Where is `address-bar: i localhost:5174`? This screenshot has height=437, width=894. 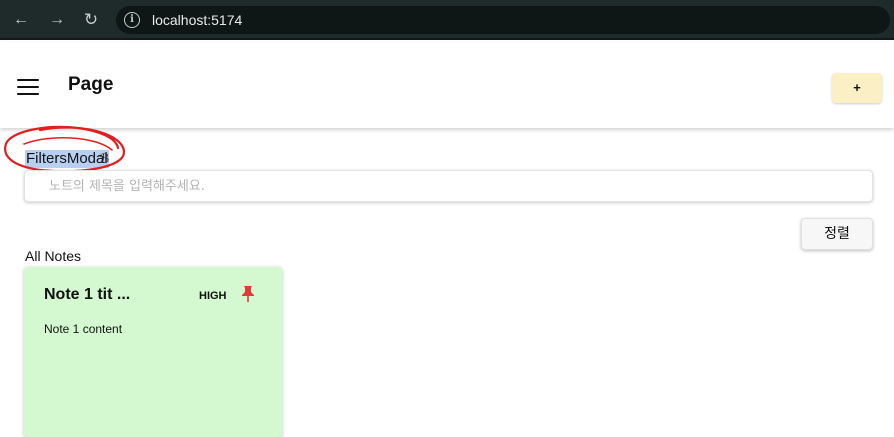 address-bar: i localhost:5174 is located at coordinates (503, 20).